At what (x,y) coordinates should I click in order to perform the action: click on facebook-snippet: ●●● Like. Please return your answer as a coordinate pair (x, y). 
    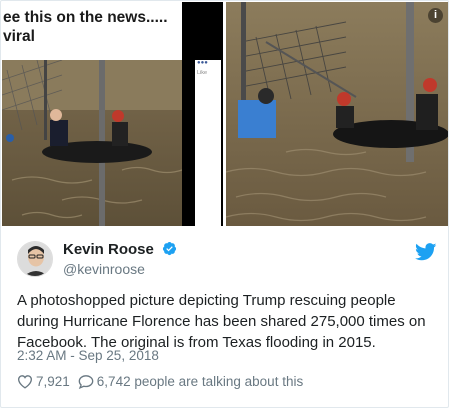
    Looking at the image, I should click on (208, 143).